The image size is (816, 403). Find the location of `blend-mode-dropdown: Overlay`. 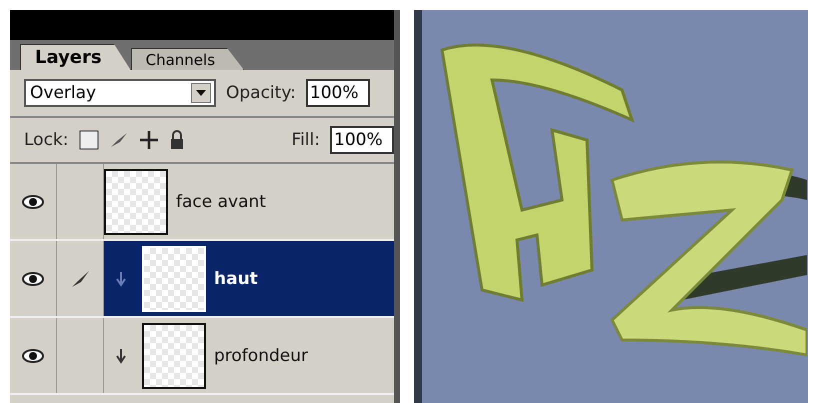

blend-mode-dropdown: Overlay is located at coordinates (120, 93).